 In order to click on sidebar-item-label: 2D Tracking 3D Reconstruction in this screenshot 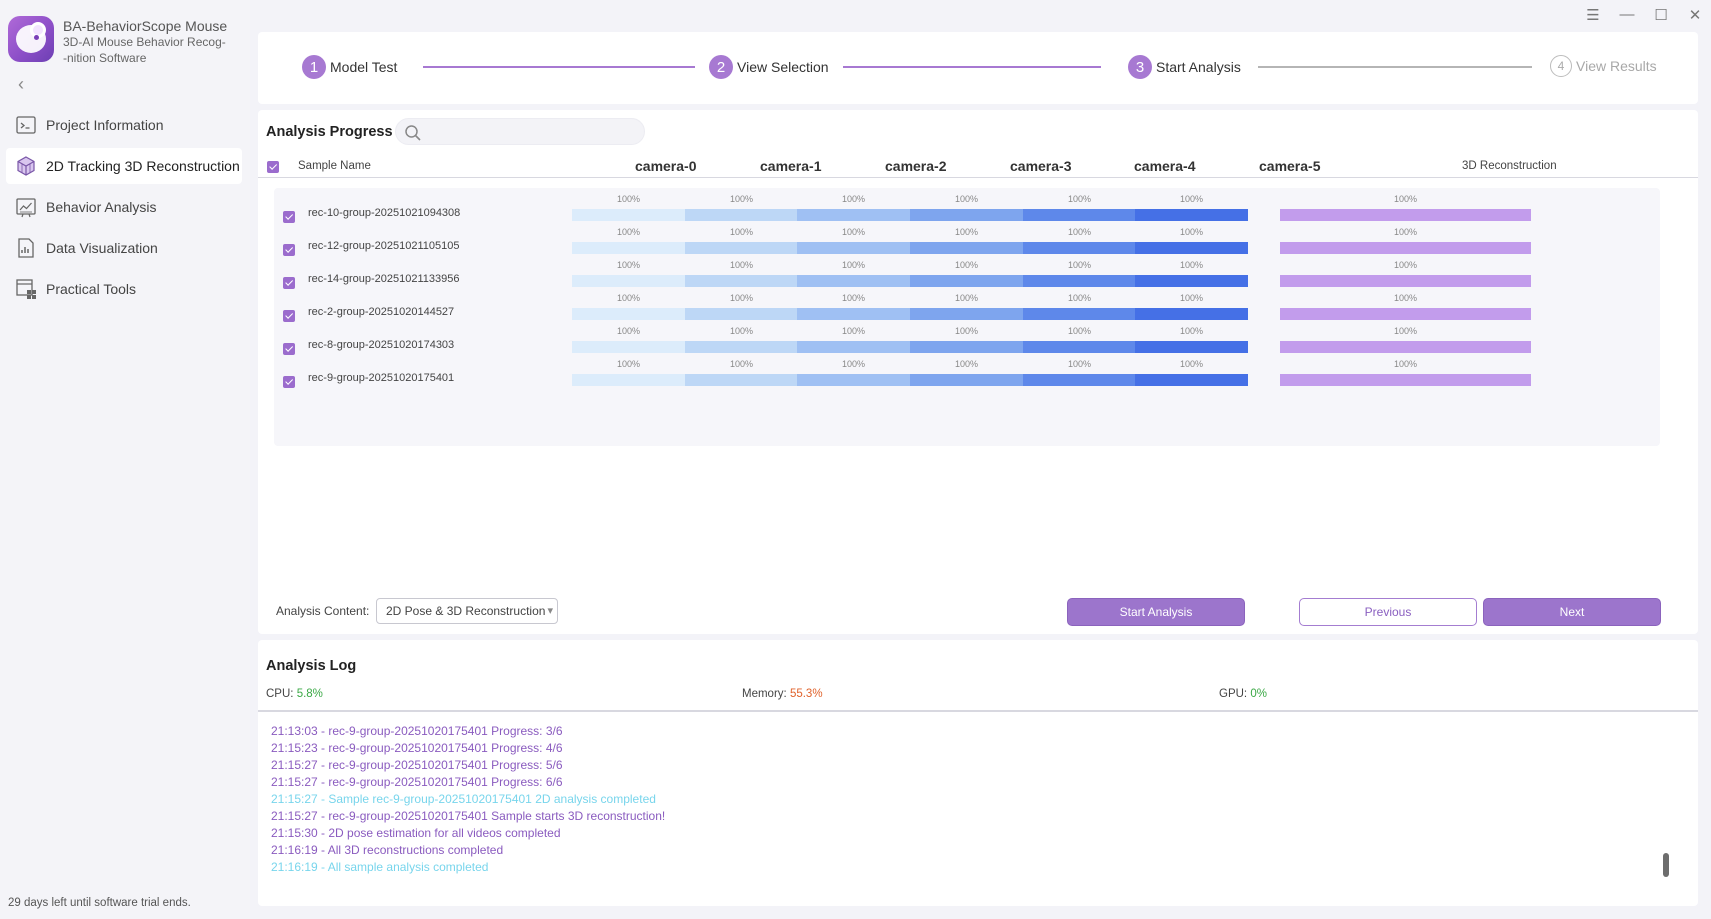, I will do `click(143, 166)`.